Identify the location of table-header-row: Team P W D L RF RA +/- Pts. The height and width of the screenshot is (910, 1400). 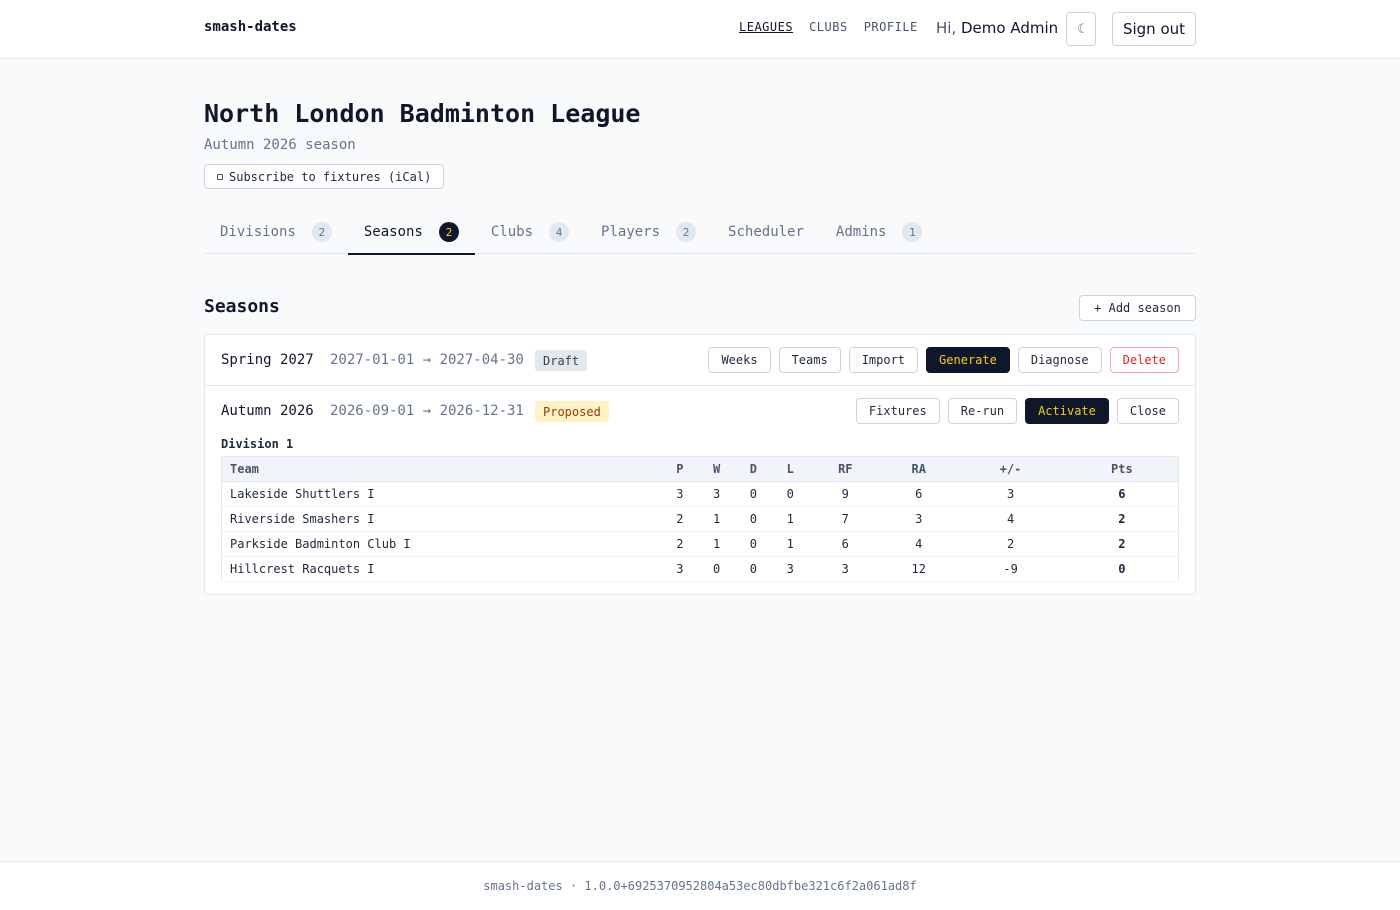
(700, 469).